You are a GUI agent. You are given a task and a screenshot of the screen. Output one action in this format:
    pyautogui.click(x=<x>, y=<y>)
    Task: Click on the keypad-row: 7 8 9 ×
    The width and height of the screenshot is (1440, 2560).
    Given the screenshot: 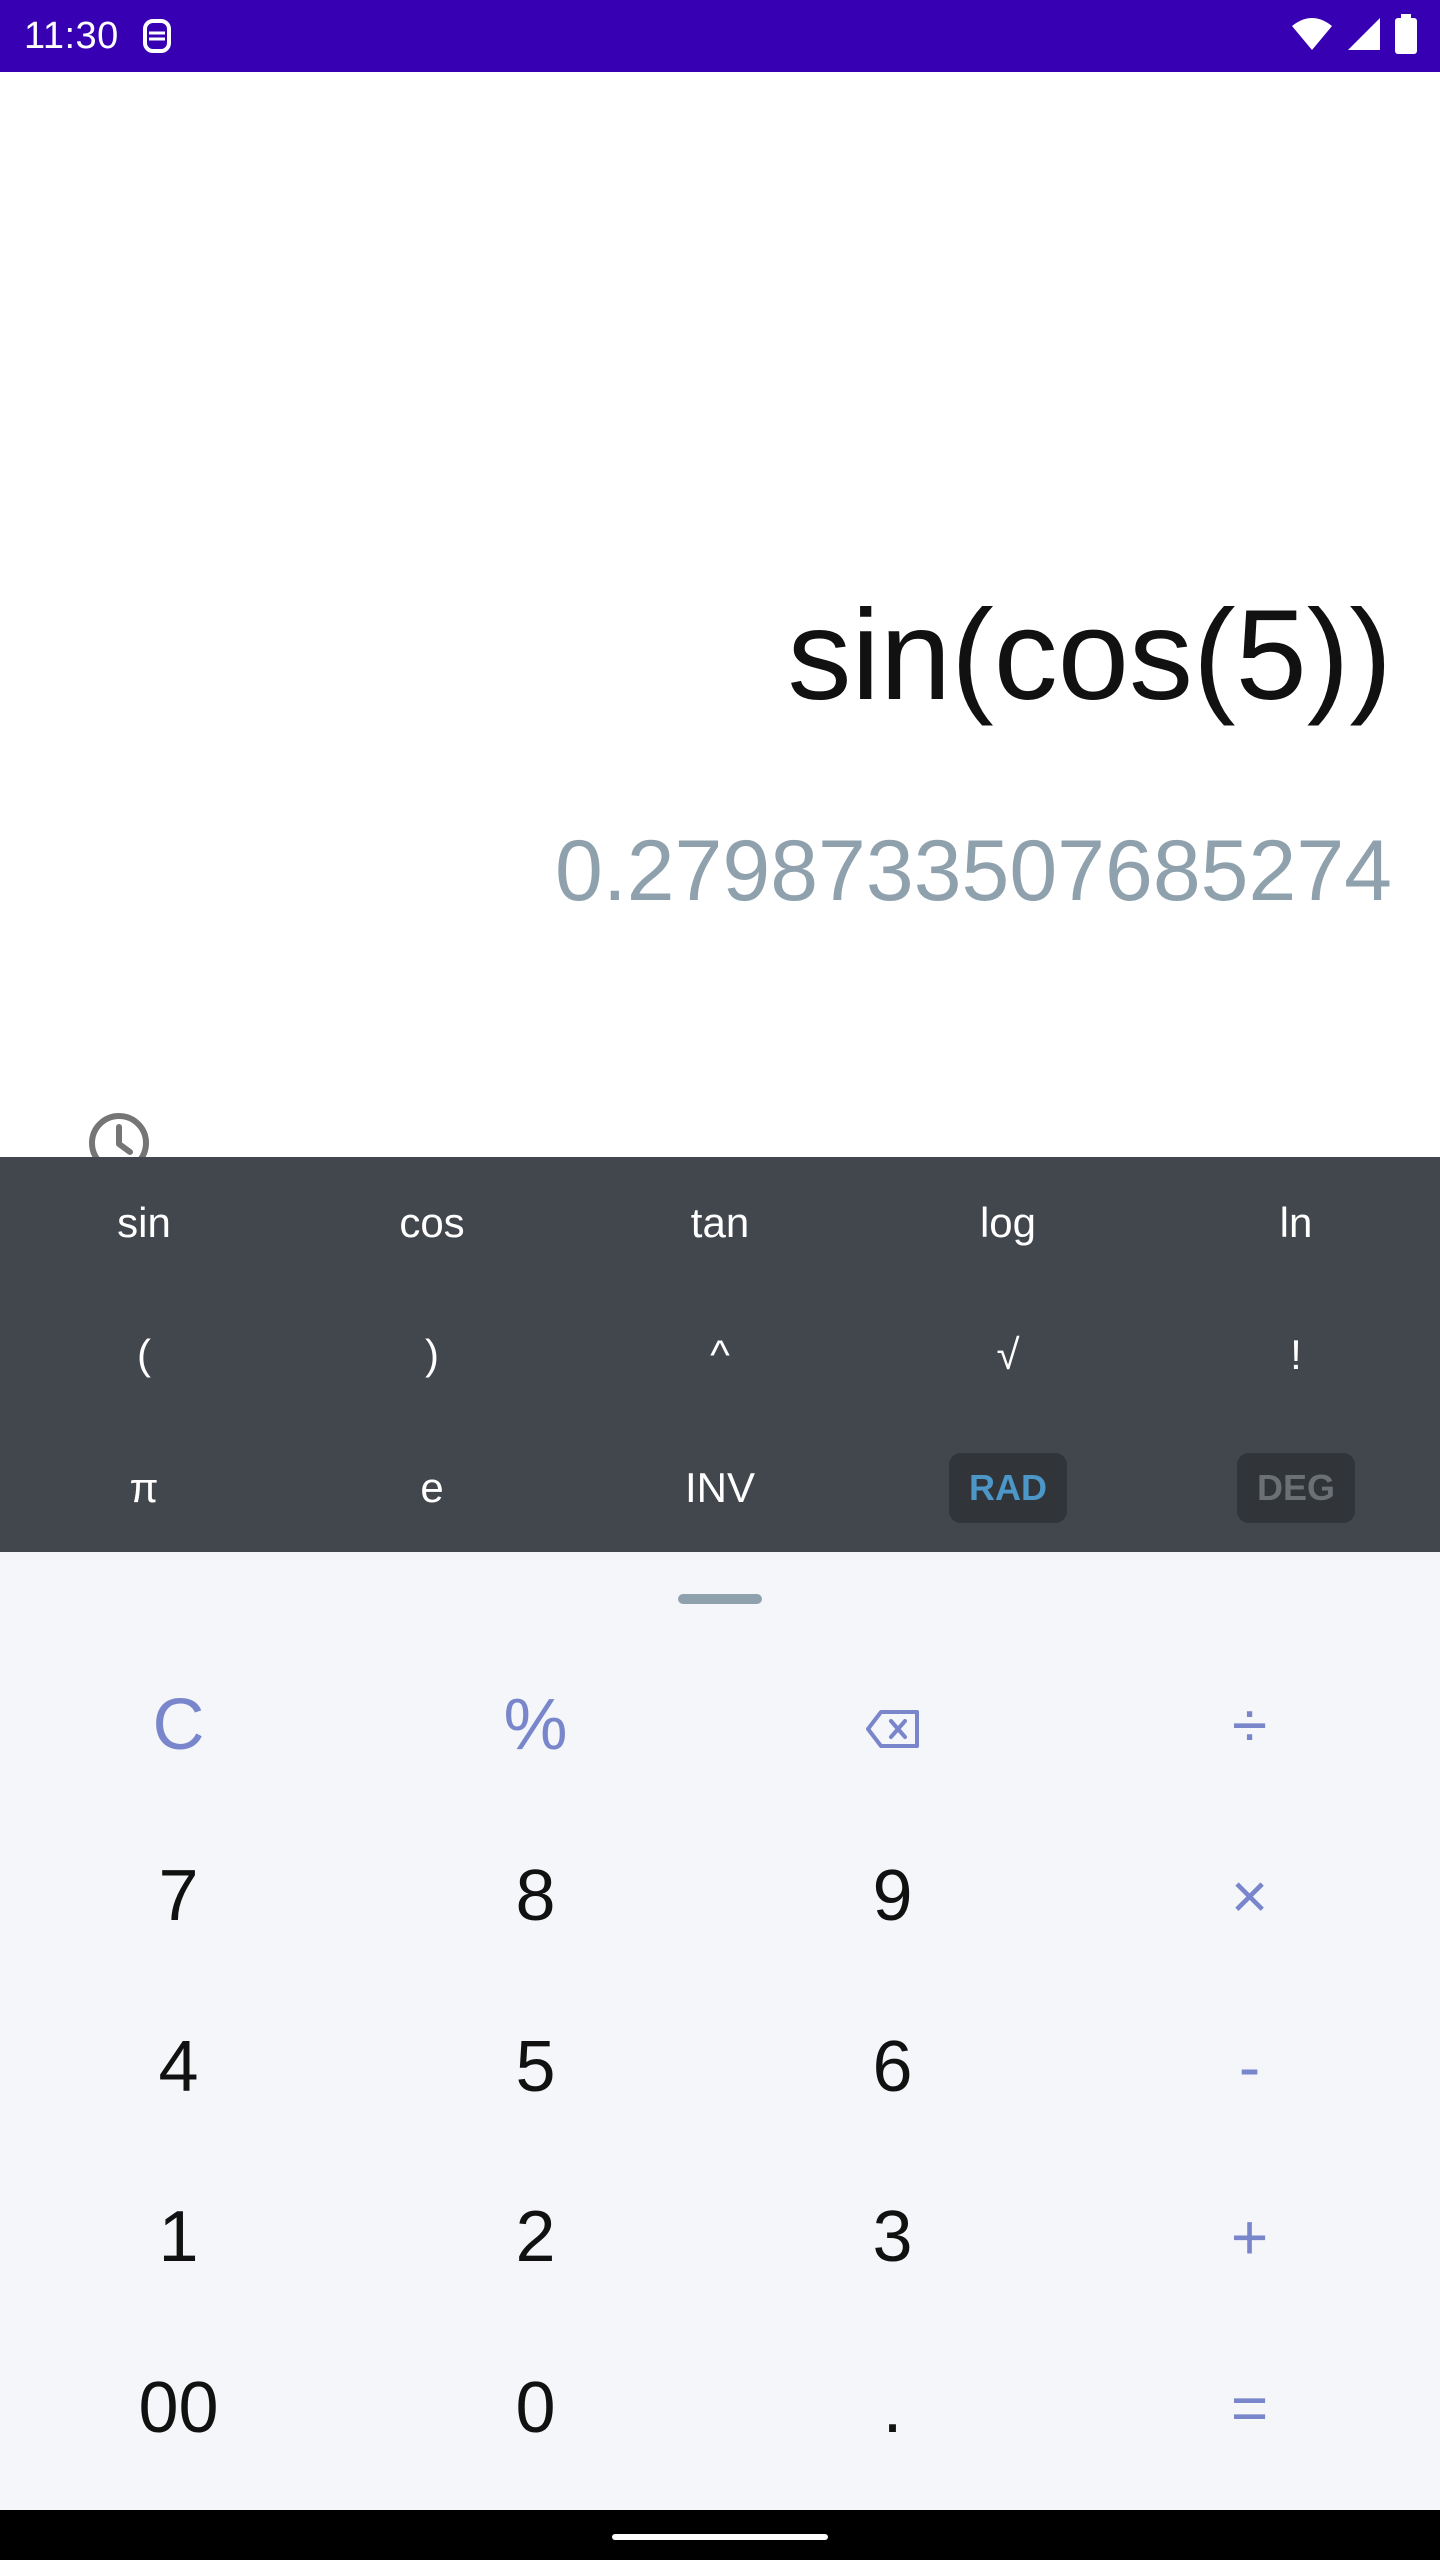 What is the action you would take?
    pyautogui.click(x=720, y=1896)
    